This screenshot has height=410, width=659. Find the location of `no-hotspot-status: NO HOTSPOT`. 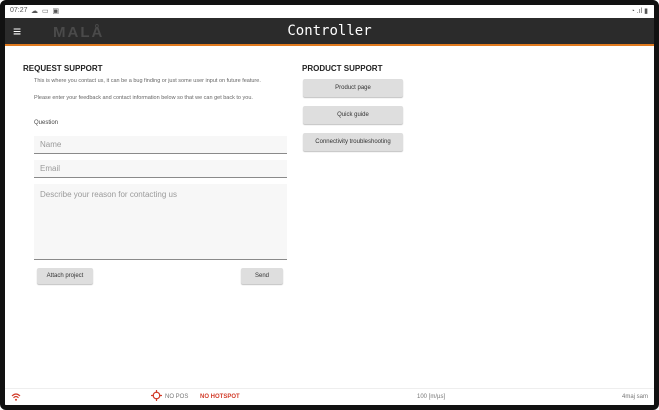

no-hotspot-status: NO HOTSPOT is located at coordinates (220, 397).